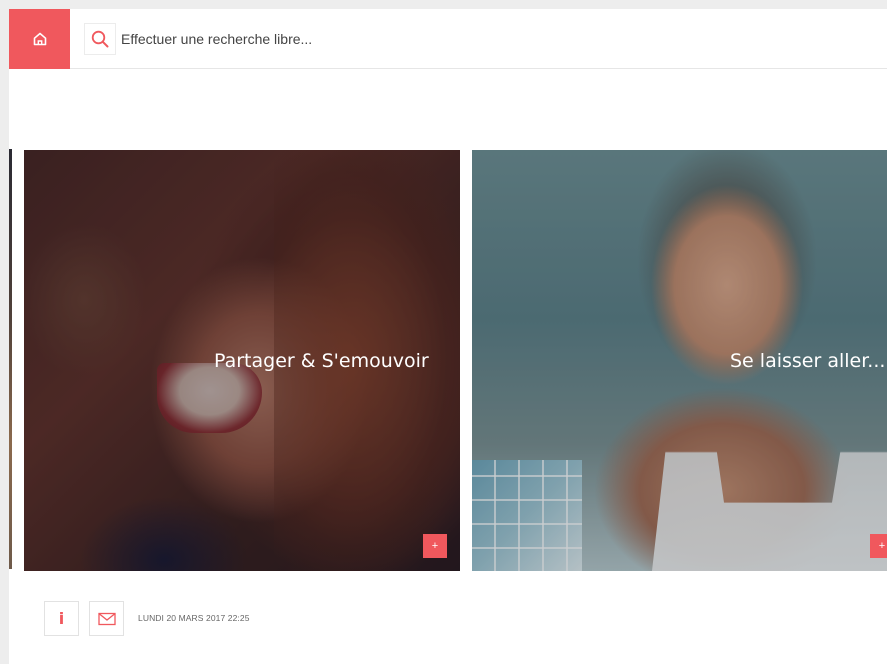 The image size is (887, 664). Describe the element at coordinates (194, 618) in the screenshot. I see `timestamp: LUNDI 20 MARS 2017 22:25` at that location.